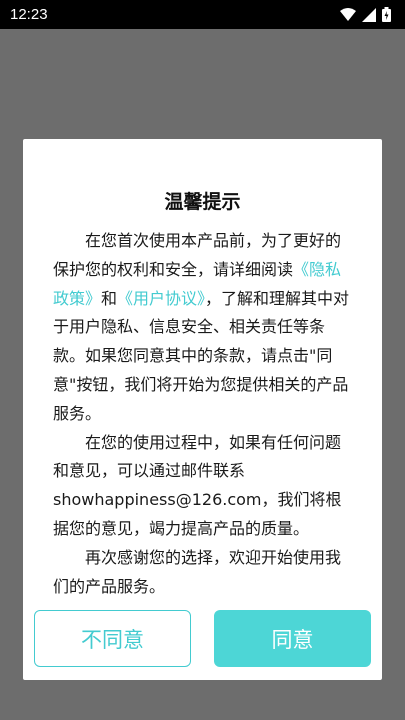  Describe the element at coordinates (348, 14) in the screenshot. I see `wifi-icon` at that location.